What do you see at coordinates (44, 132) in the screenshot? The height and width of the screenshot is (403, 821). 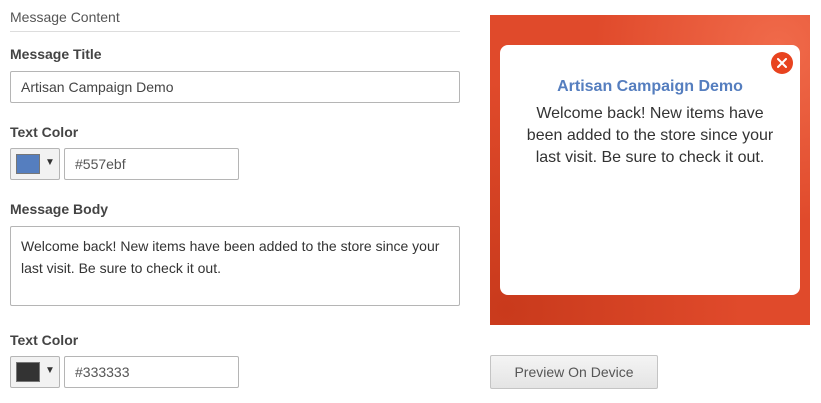 I see `title-text-color-label: Text Color` at bounding box center [44, 132].